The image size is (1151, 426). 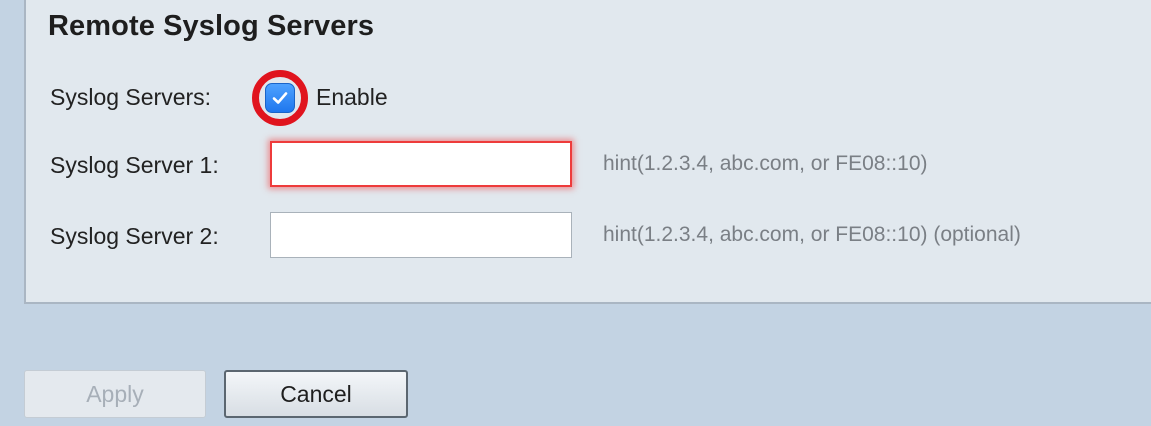 What do you see at coordinates (765, 163) in the screenshot?
I see `syslog-server-1-hint: hint(1.2.3.4, abc.com, or FE08::10)` at bounding box center [765, 163].